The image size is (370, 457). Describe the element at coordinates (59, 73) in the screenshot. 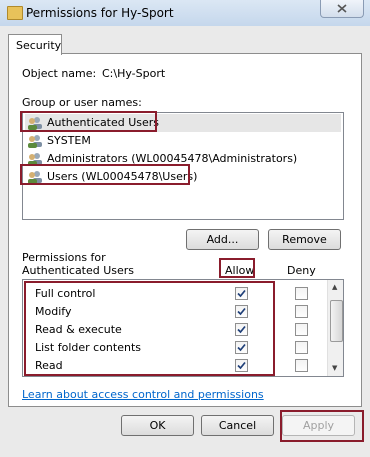

I see `object-name-label: Object name:` at that location.